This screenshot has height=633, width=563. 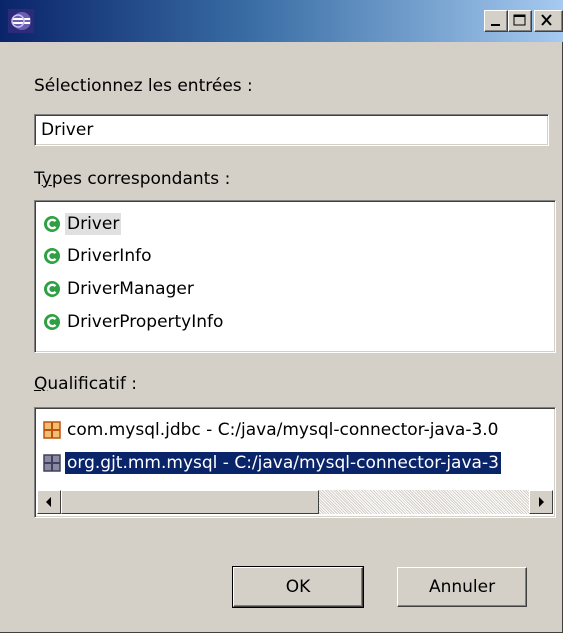 What do you see at coordinates (495, 25) in the screenshot?
I see `minimize-icon` at bounding box center [495, 25].